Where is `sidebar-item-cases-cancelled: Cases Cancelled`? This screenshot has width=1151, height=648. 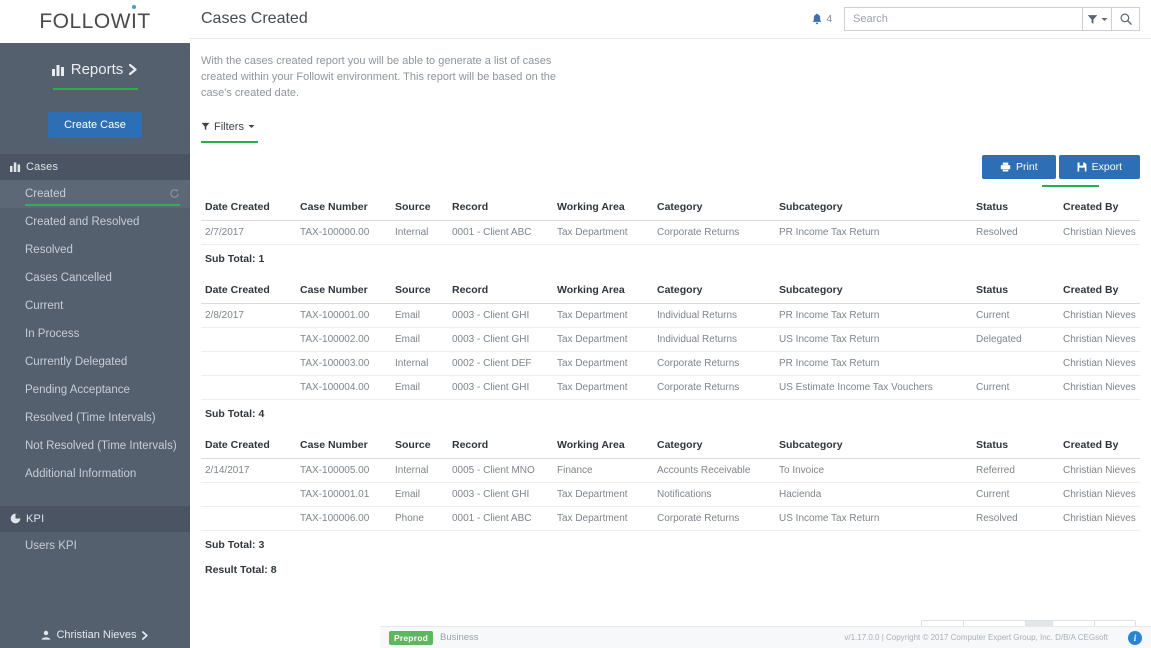 sidebar-item-cases-cancelled: Cases Cancelled is located at coordinates (95, 278).